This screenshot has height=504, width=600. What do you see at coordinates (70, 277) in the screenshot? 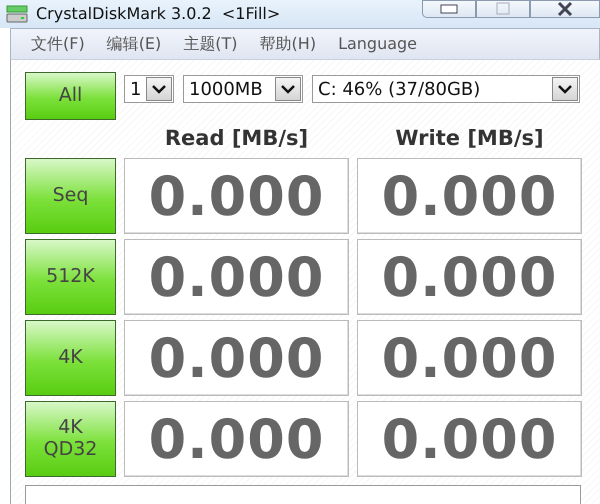
I see `test-button: 512K` at bounding box center [70, 277].